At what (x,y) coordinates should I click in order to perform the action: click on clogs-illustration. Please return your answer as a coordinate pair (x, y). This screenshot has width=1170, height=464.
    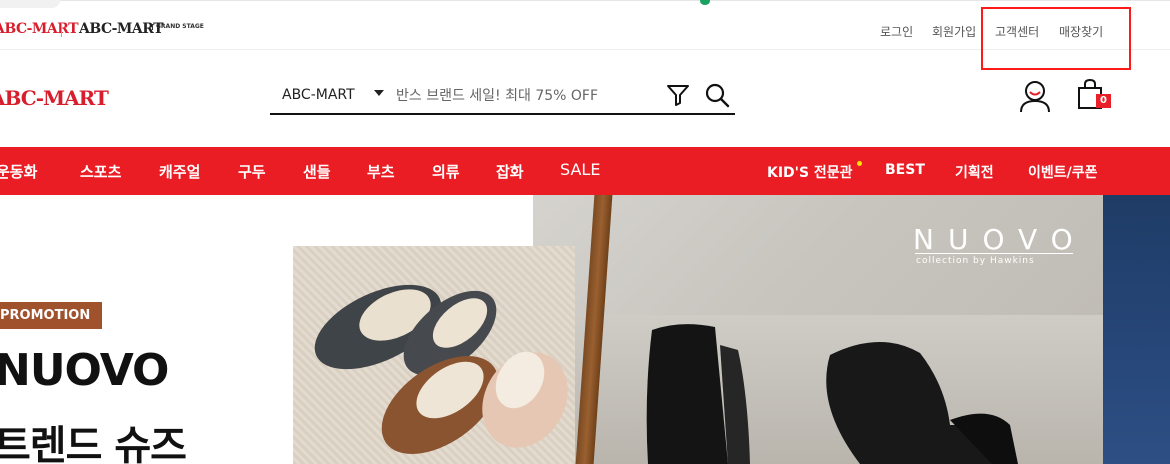
    Looking at the image, I should click on (441, 369).